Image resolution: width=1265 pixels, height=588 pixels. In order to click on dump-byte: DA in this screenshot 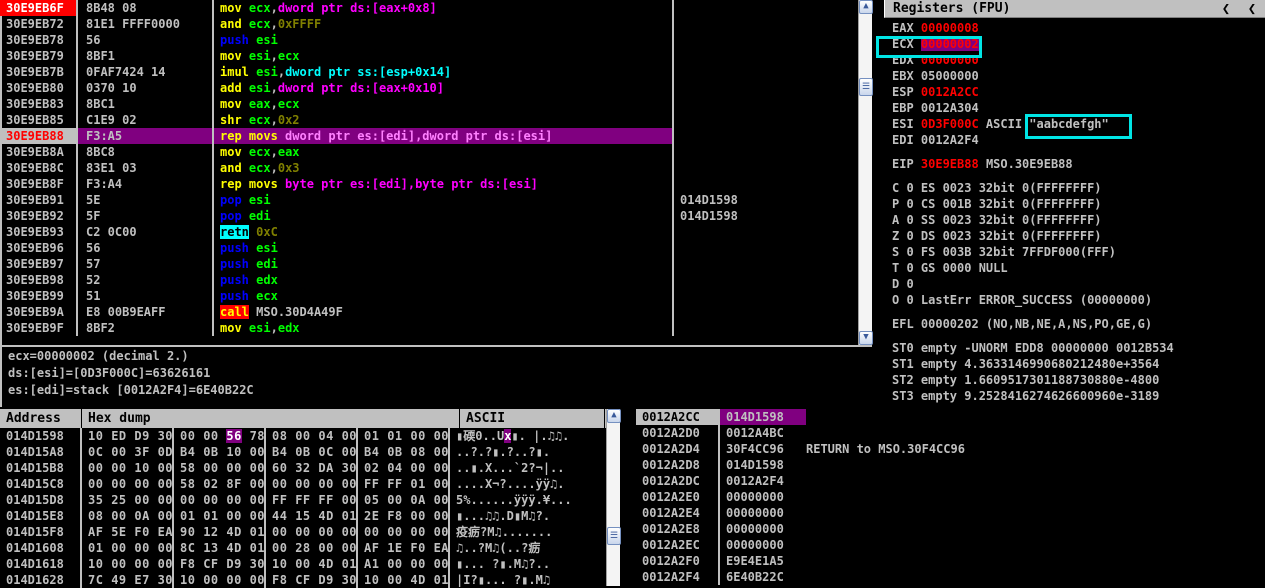, I will do `click(325, 468)`.